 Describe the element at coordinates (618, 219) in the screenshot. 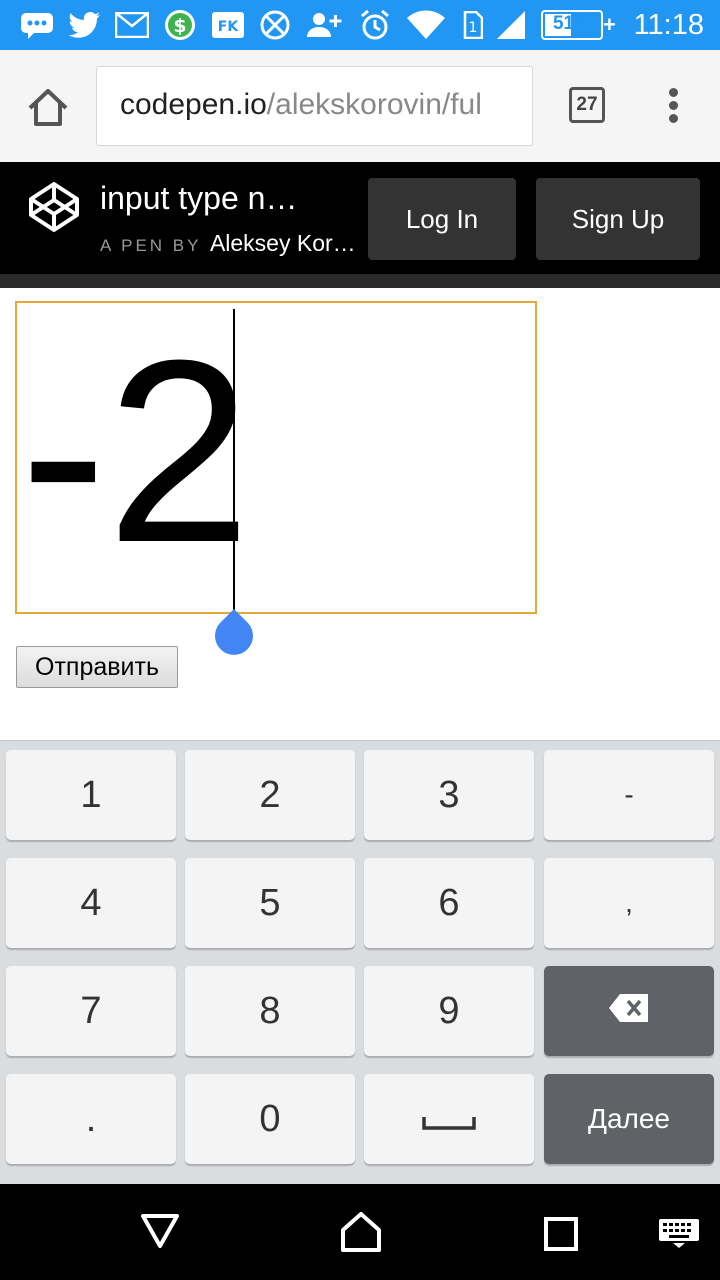

I see `signup-button: Sign Up` at that location.